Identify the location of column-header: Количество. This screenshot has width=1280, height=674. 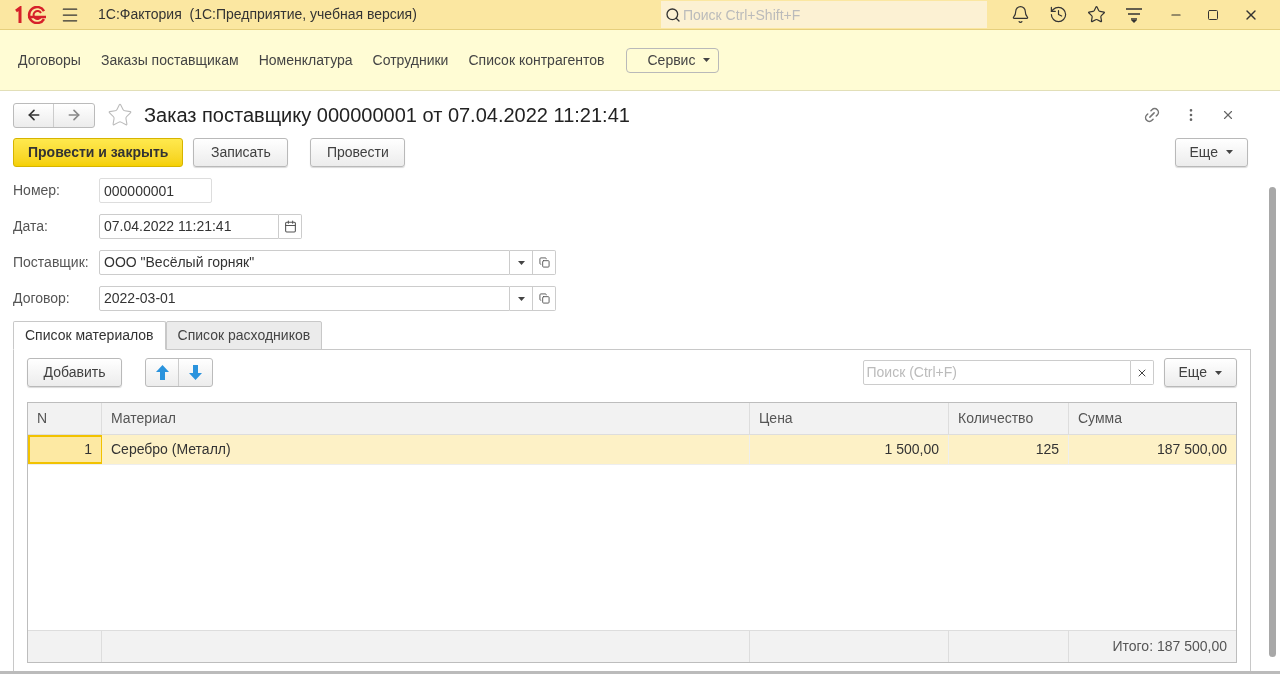
(1009, 418).